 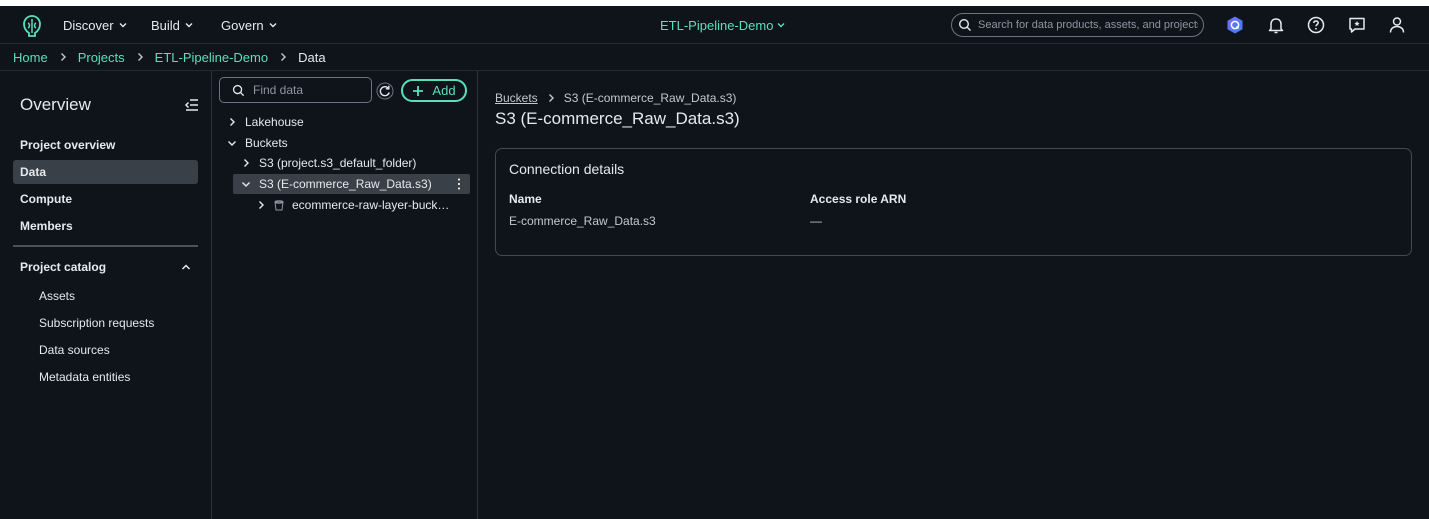 I want to click on sidebar-item-members: Members, so click(x=105, y=226).